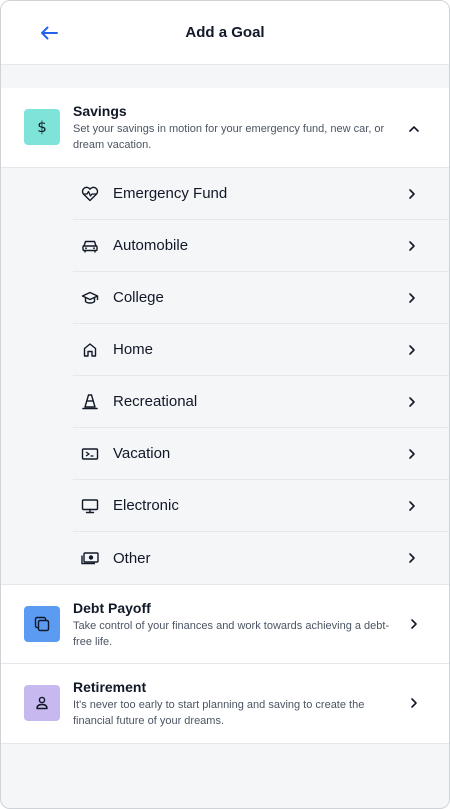 The height and width of the screenshot is (809, 450). I want to click on savings-title: Savings, so click(100, 111).